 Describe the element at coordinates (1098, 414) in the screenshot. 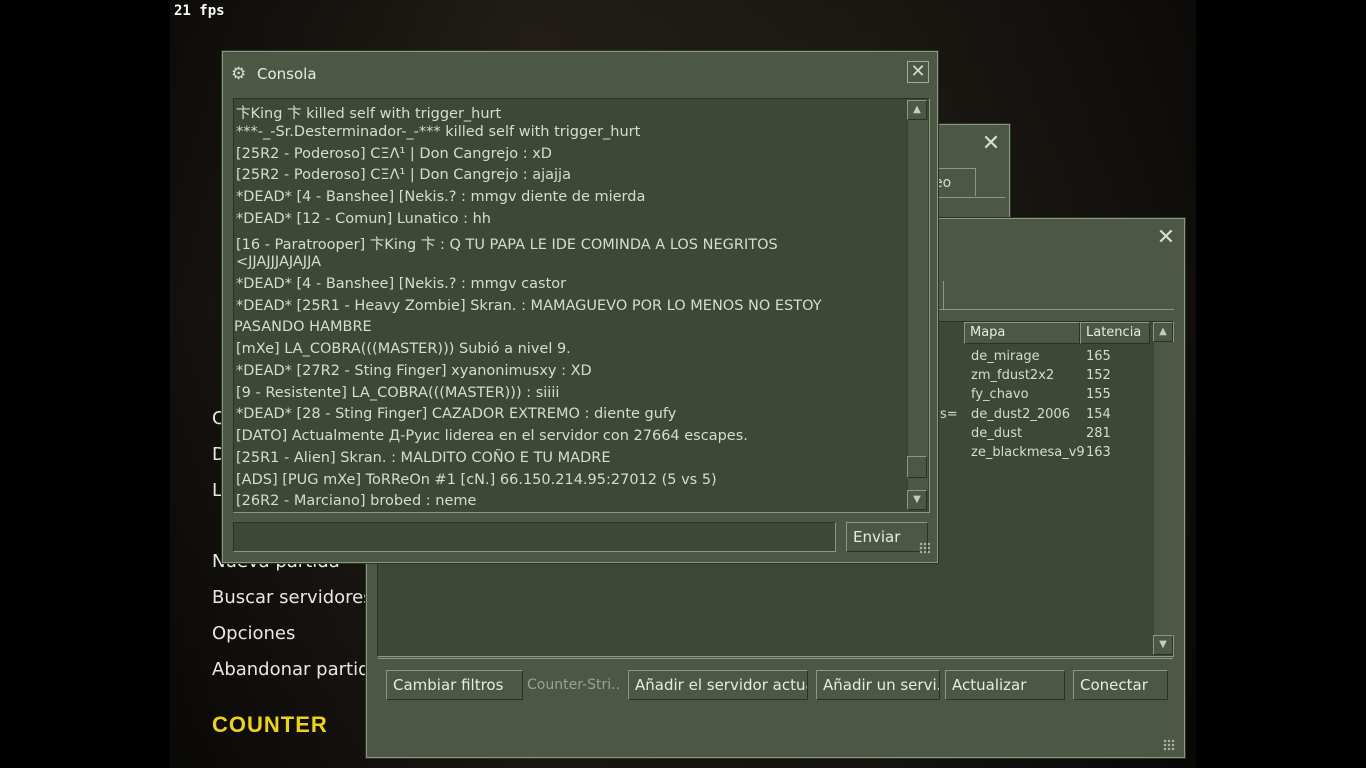

I see `latency-cell: 154` at that location.